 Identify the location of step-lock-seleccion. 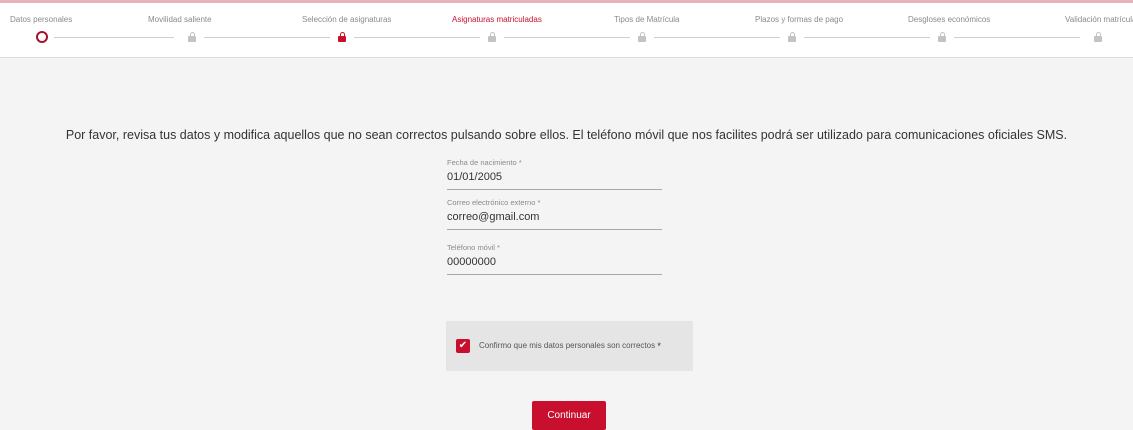
(342, 37).